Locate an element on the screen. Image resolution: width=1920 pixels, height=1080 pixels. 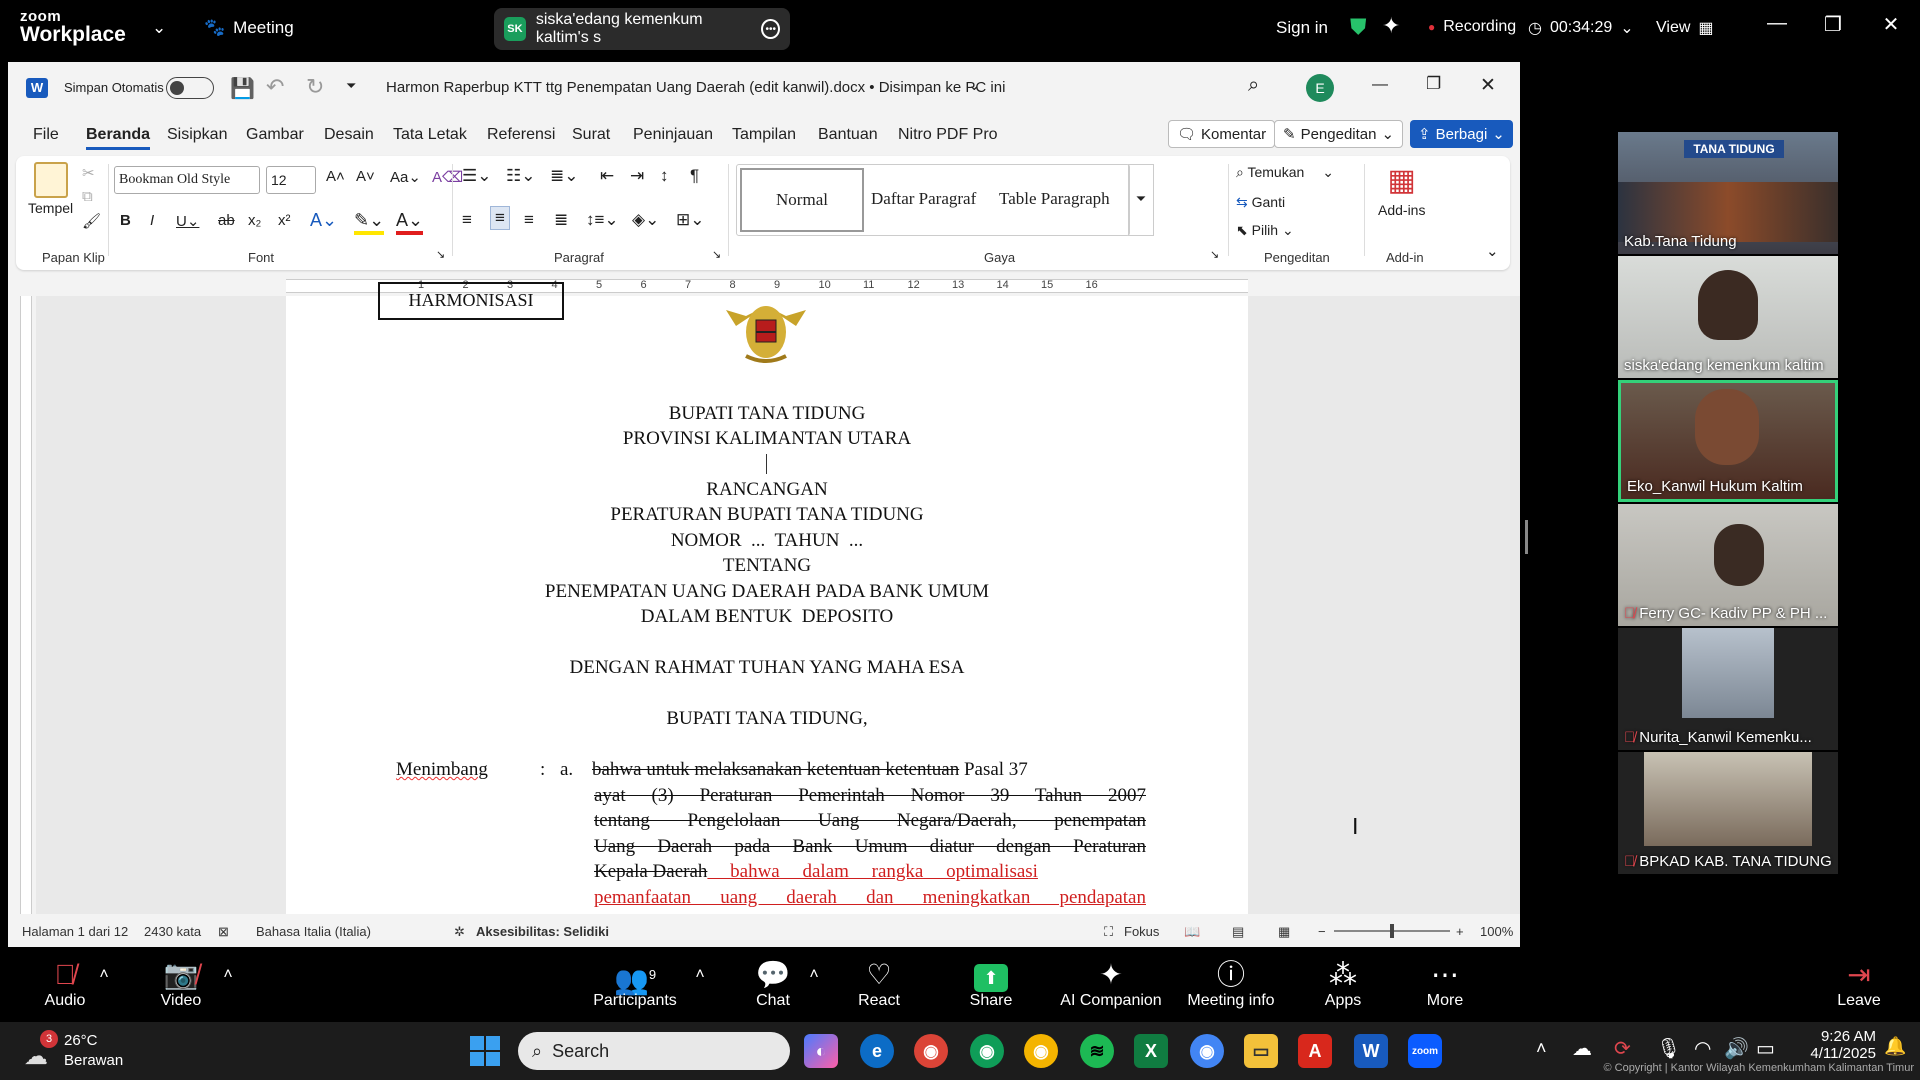
align-right-icon: ≡ is located at coordinates (529, 220).